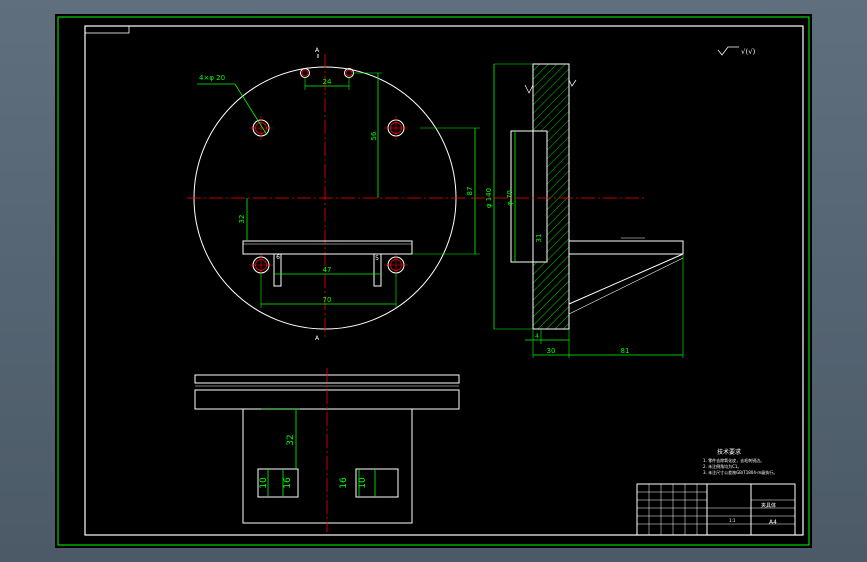 This screenshot has width=867, height=562. Describe the element at coordinates (363, 483) in the screenshot. I see `dim-bottom-10-right: 10` at that location.